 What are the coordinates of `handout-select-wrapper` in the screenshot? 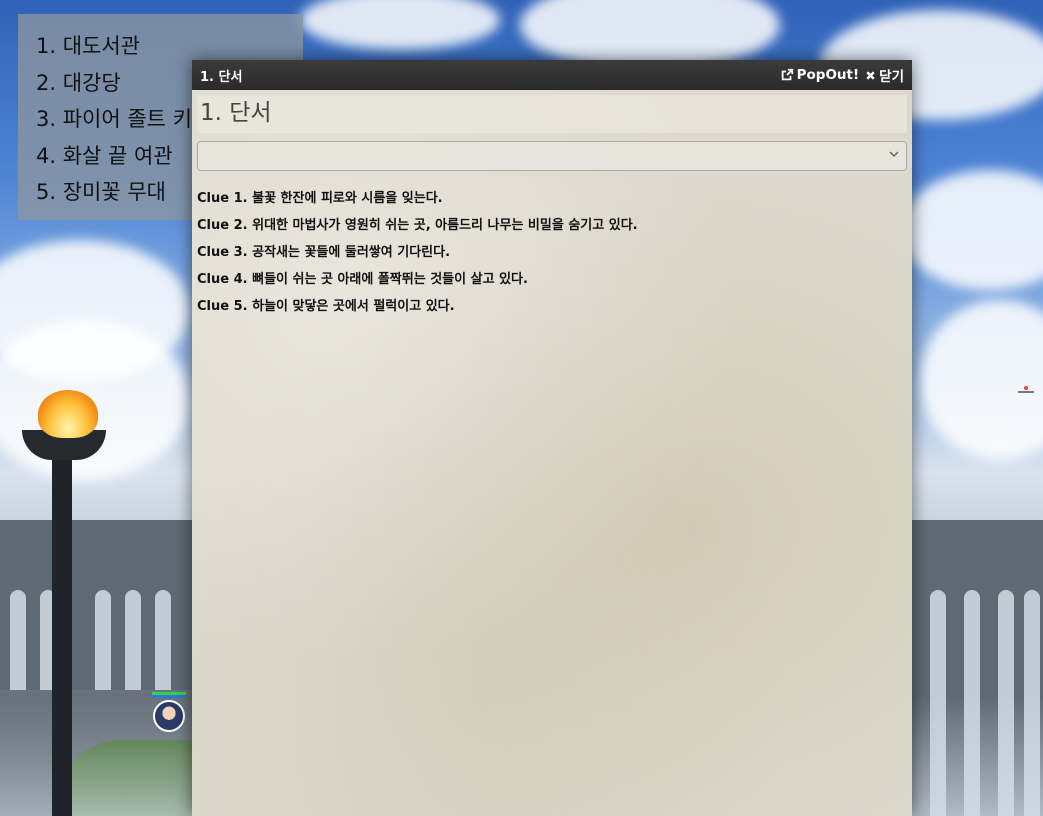 It's located at (552, 156).